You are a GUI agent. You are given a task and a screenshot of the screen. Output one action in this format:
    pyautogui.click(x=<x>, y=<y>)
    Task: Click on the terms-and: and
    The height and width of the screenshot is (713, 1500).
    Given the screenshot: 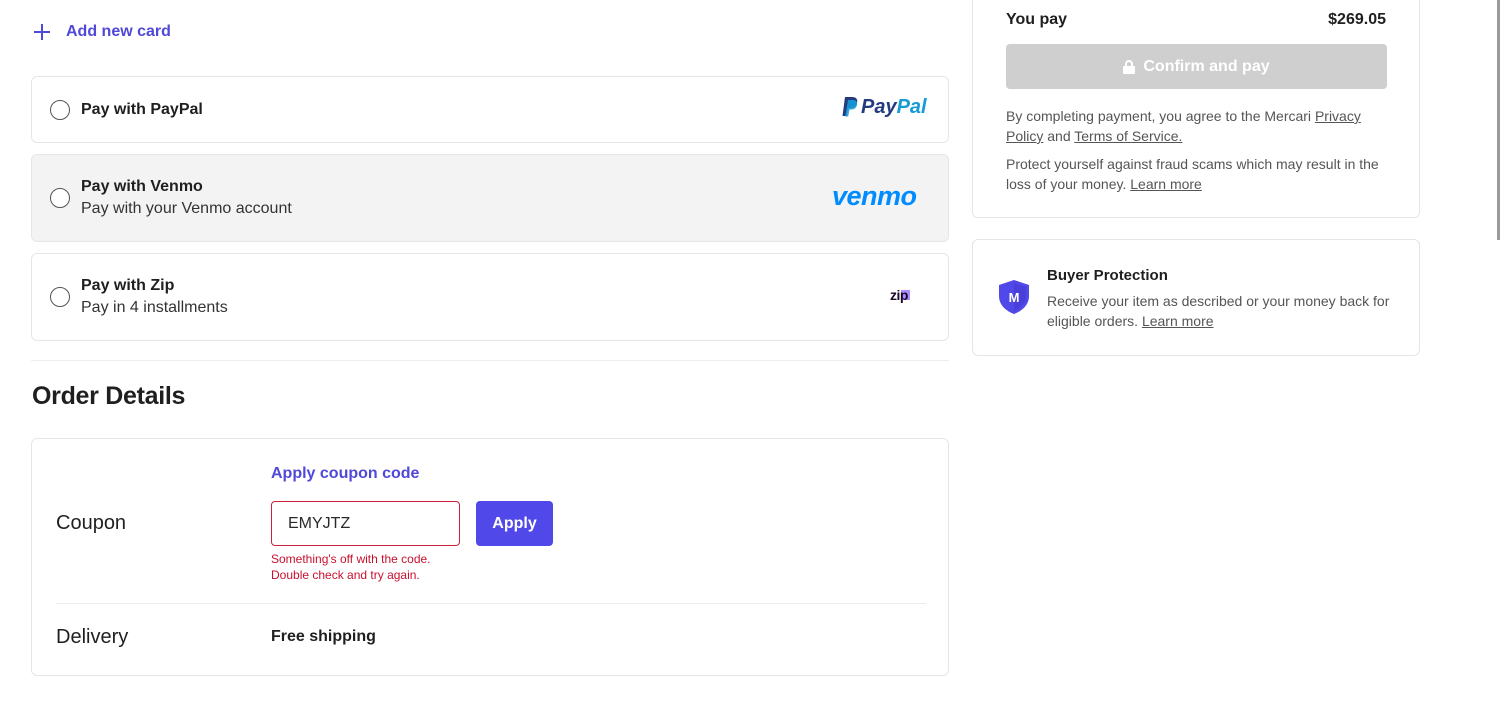 What is the action you would take?
    pyautogui.click(x=1059, y=136)
    